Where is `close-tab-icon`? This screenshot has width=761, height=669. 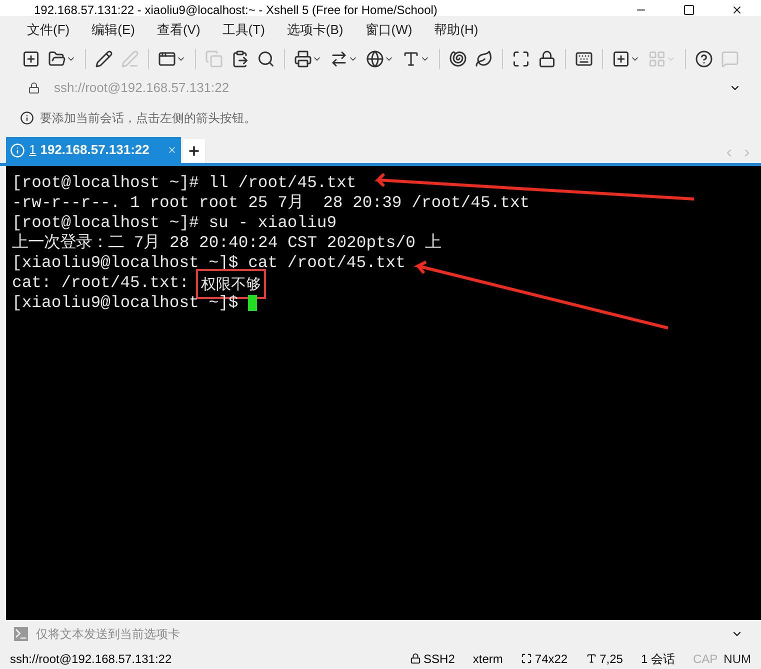
close-tab-icon is located at coordinates (172, 150).